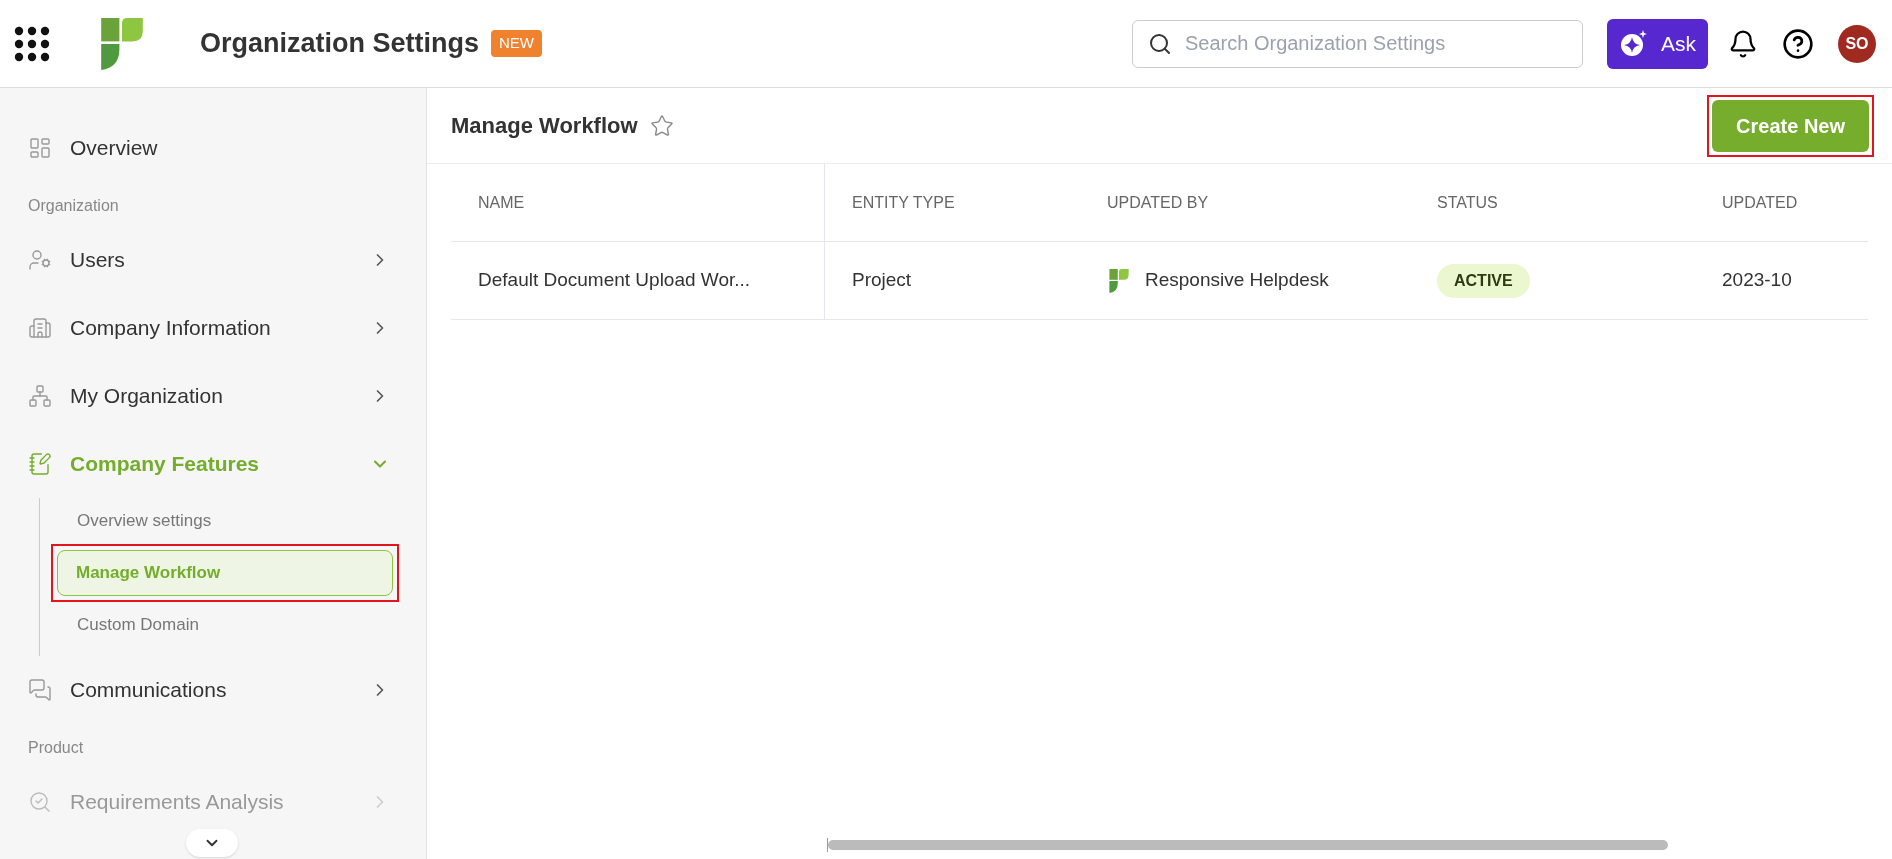  Describe the element at coordinates (882, 280) in the screenshot. I see `table-cell-text: Project` at that location.